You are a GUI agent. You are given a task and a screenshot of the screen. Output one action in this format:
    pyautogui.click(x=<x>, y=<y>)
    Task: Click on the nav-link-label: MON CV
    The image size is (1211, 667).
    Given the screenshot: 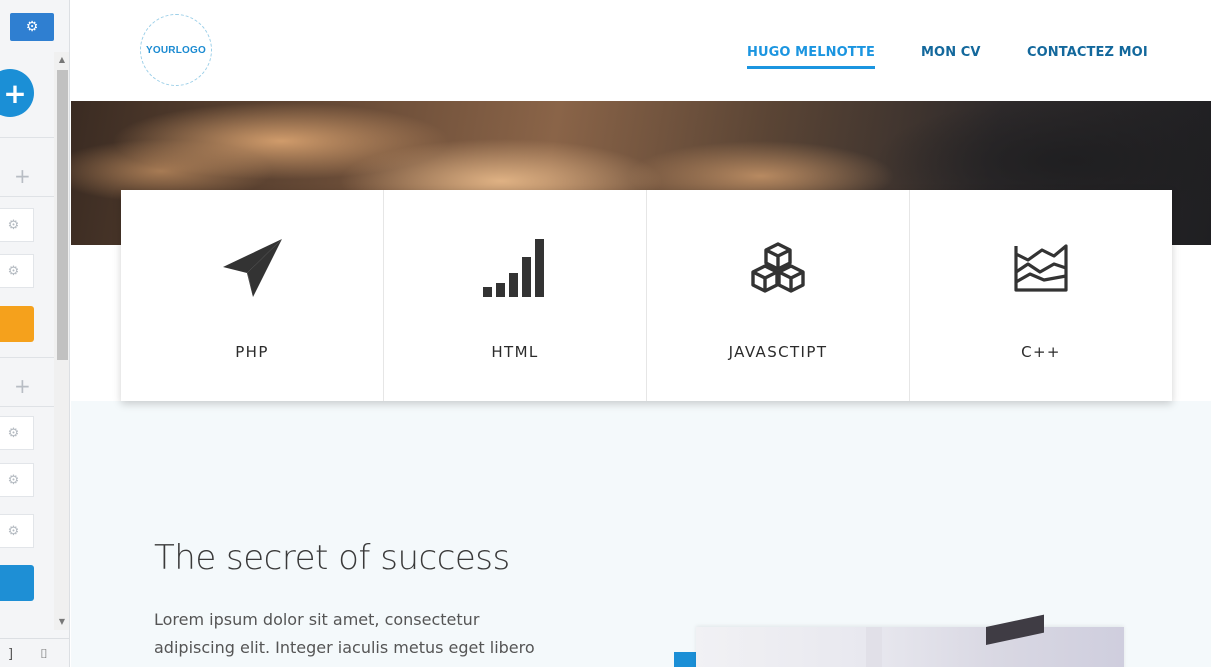 What is the action you would take?
    pyautogui.click(x=951, y=52)
    